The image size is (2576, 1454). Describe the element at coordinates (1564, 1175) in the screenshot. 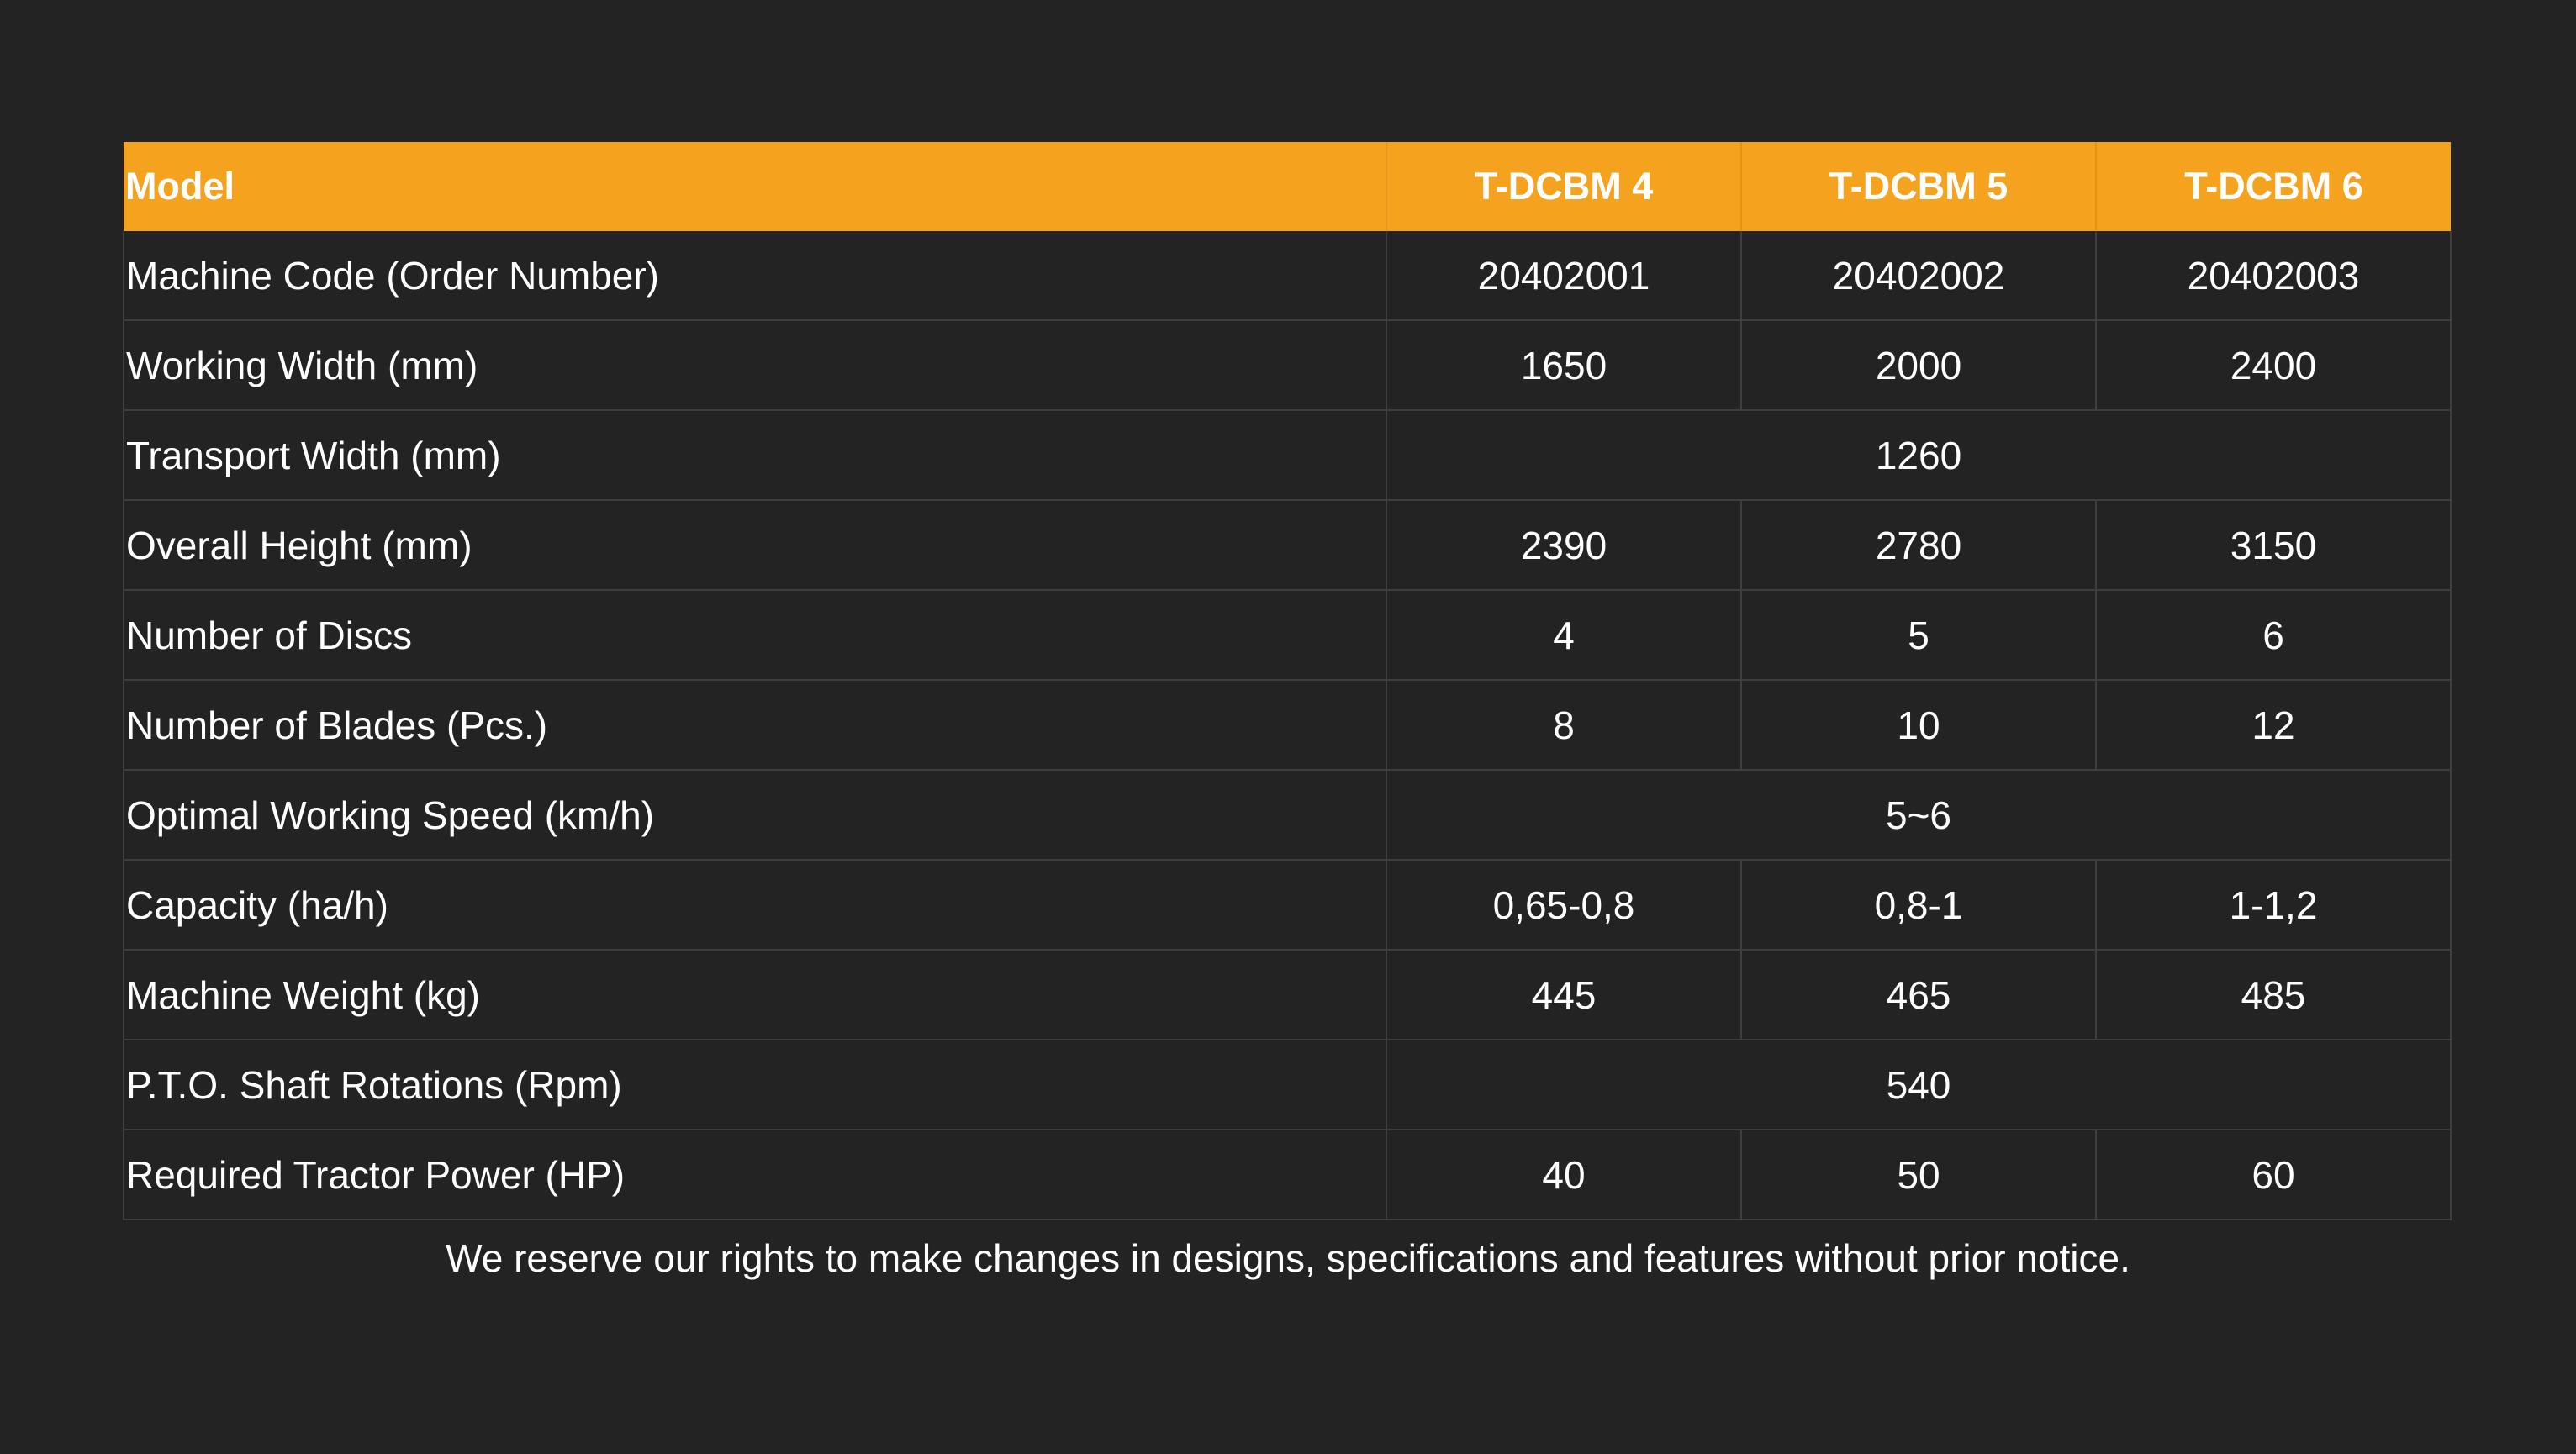

I see `cell-value: 40` at that location.